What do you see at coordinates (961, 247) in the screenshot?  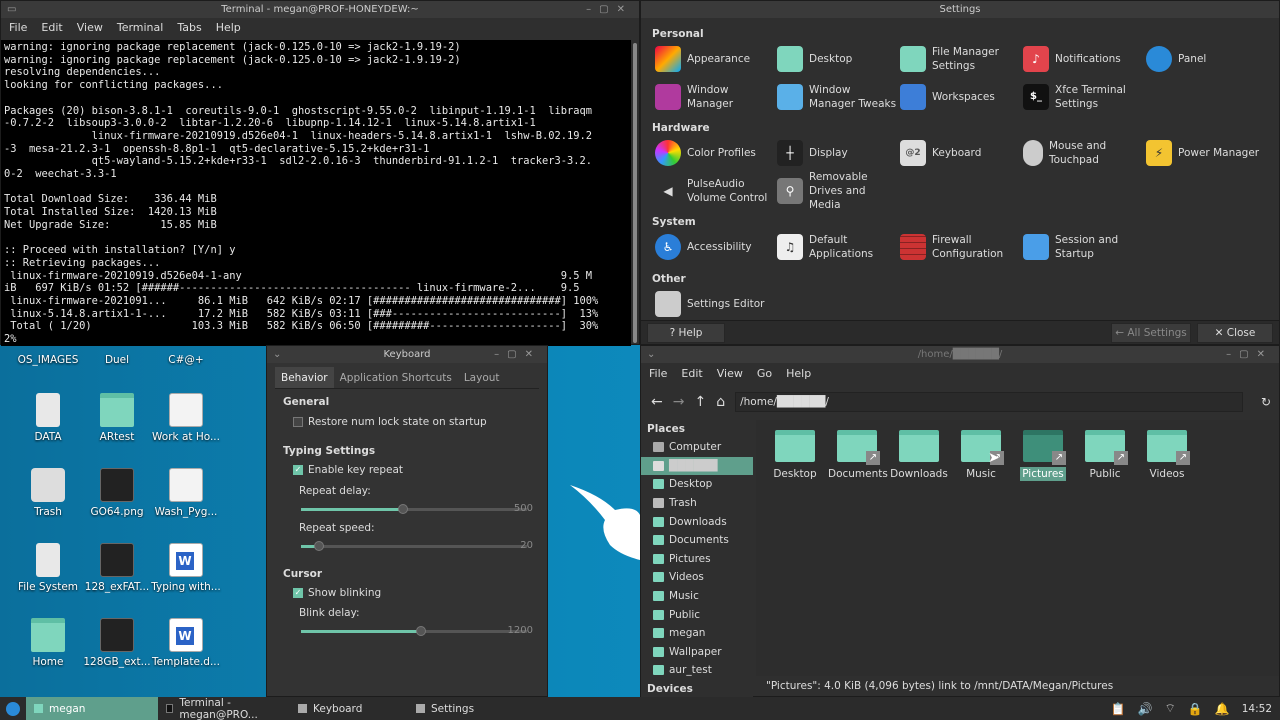 I see `setting-firewall: Firewall Configuration` at bounding box center [961, 247].